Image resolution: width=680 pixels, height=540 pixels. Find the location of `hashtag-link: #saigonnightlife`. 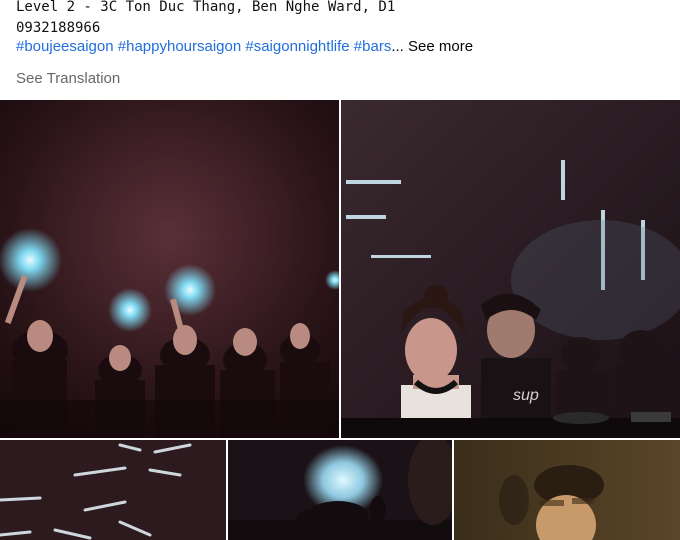

hashtag-link: #saigonnightlife is located at coordinates (297, 46).